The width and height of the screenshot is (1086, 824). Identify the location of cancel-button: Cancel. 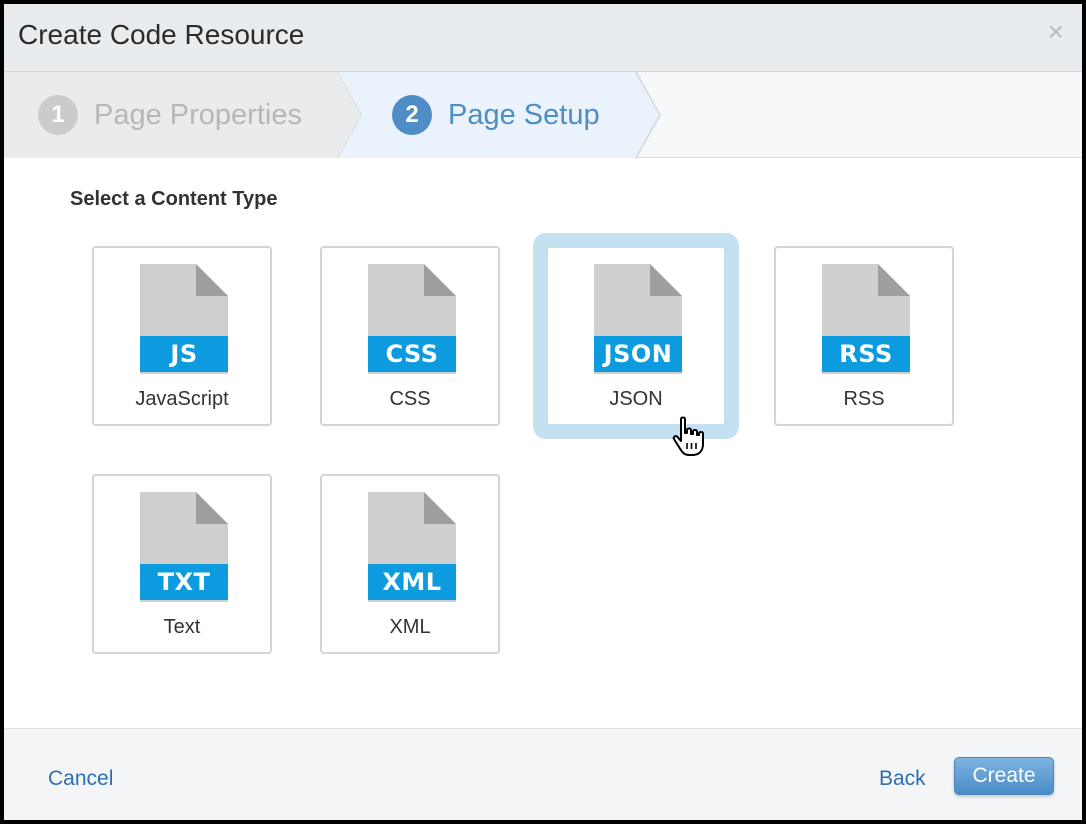
(80, 779).